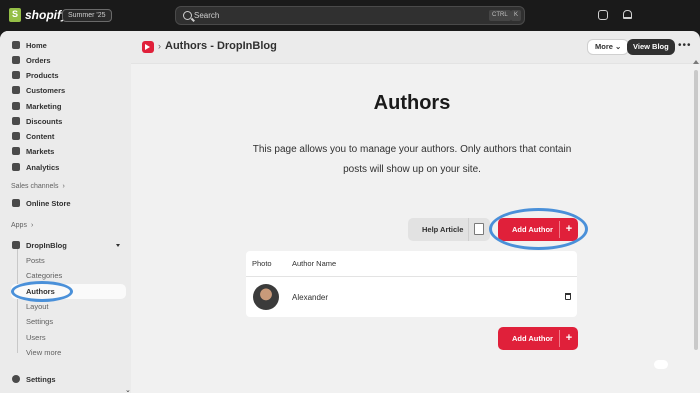 The width and height of the screenshot is (700, 393). Describe the element at coordinates (36, 45) in the screenshot. I see `sidebar-item-label: Home` at that location.